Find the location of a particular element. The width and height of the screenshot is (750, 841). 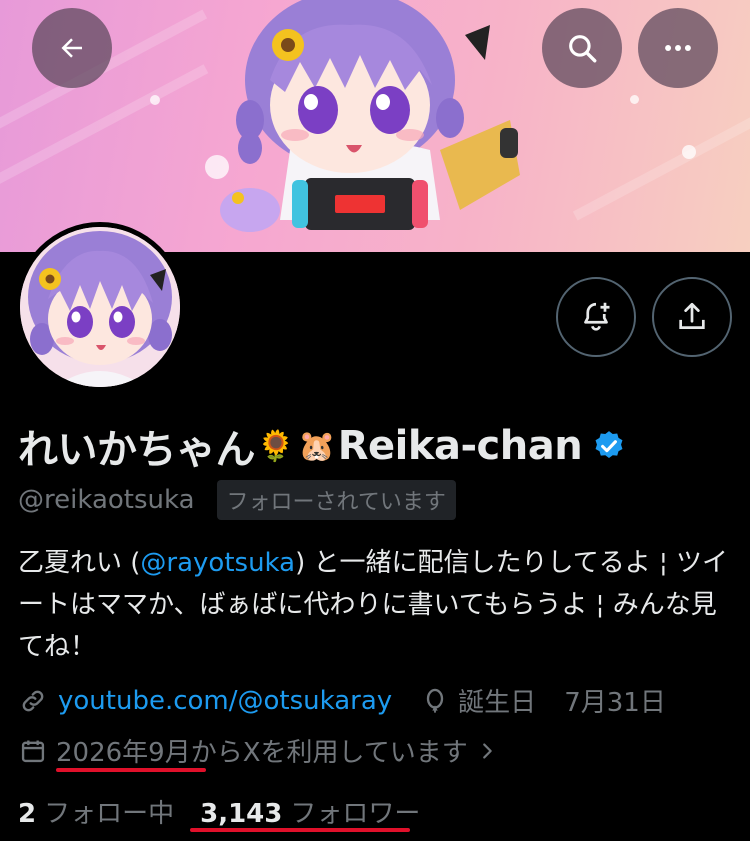

link-icon is located at coordinates (33, 701).